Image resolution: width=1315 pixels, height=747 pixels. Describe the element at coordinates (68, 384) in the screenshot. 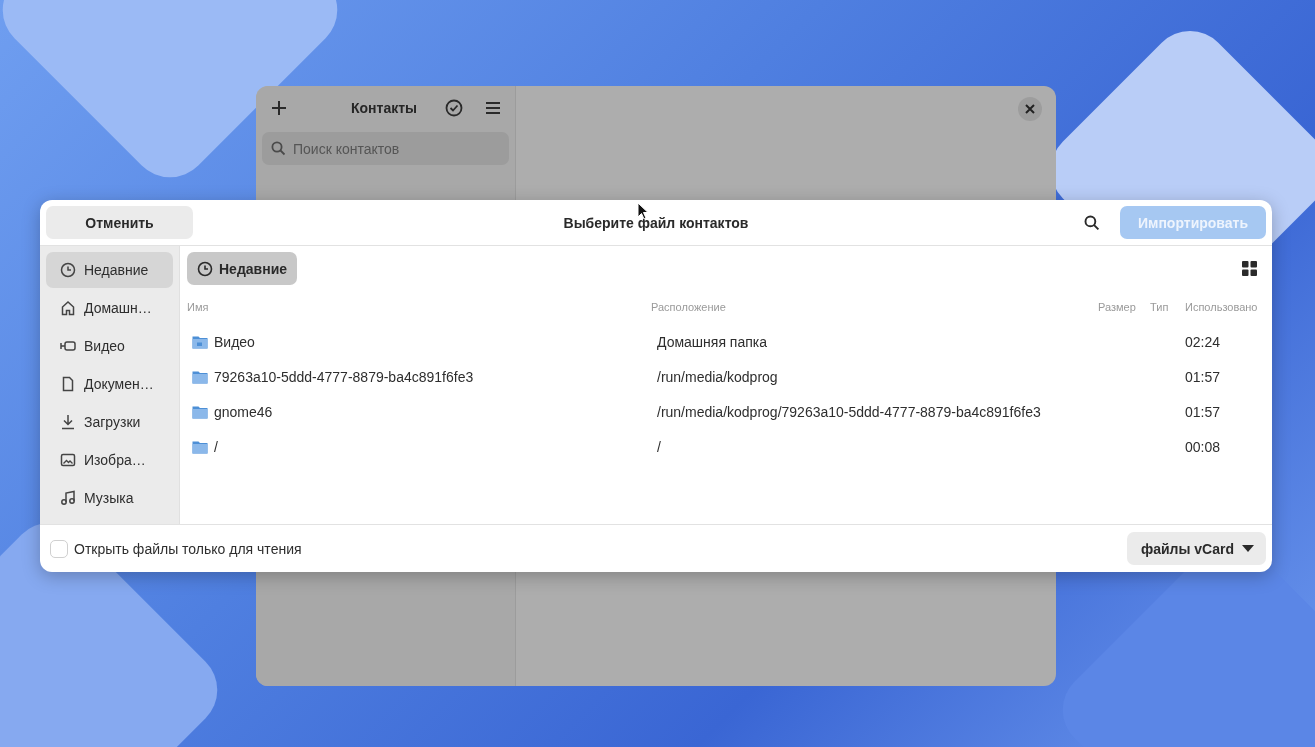

I see `document-icon` at that location.